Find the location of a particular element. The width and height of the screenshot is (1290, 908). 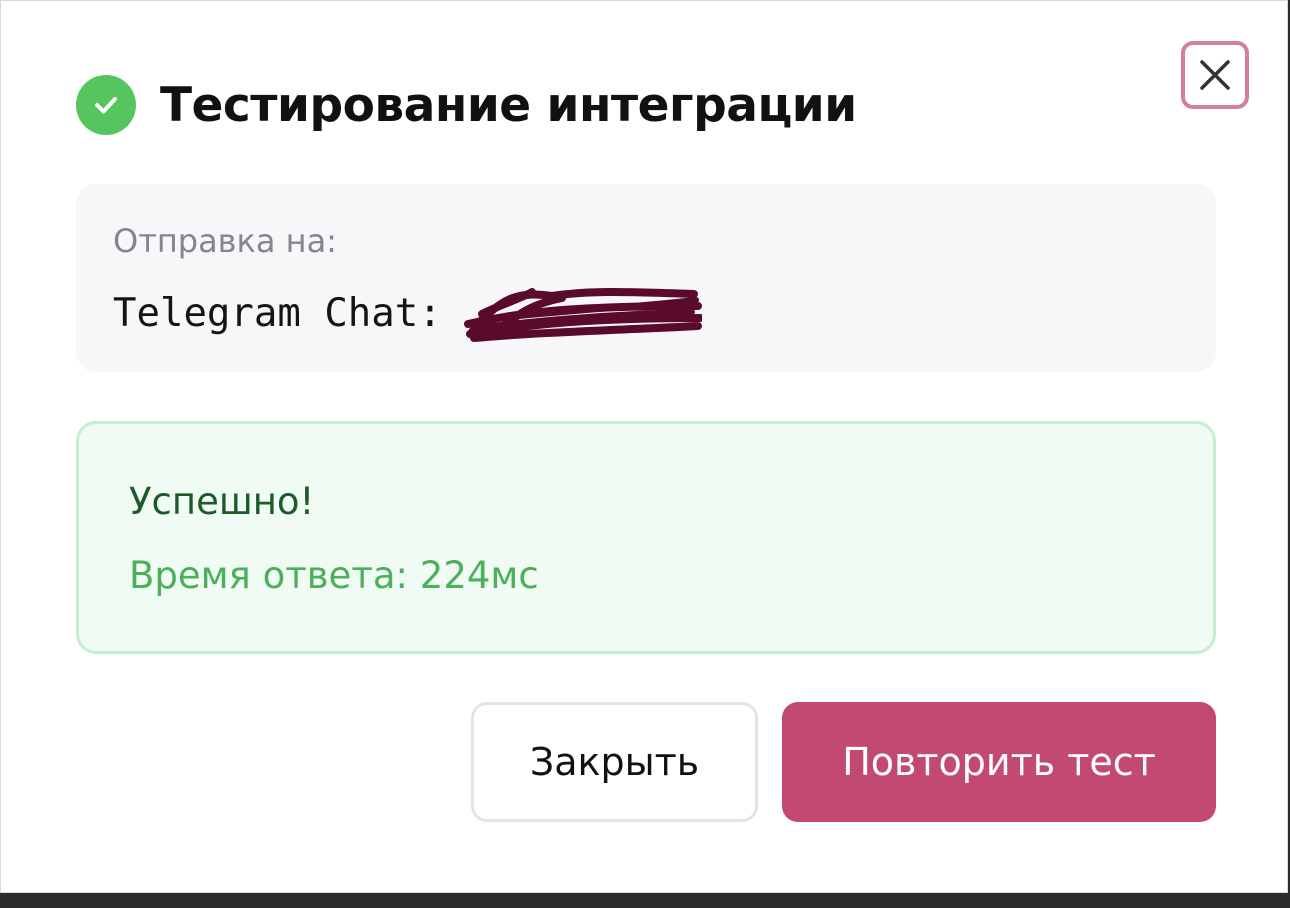

destination-value: Telegram Chat: is located at coordinates (407, 313).